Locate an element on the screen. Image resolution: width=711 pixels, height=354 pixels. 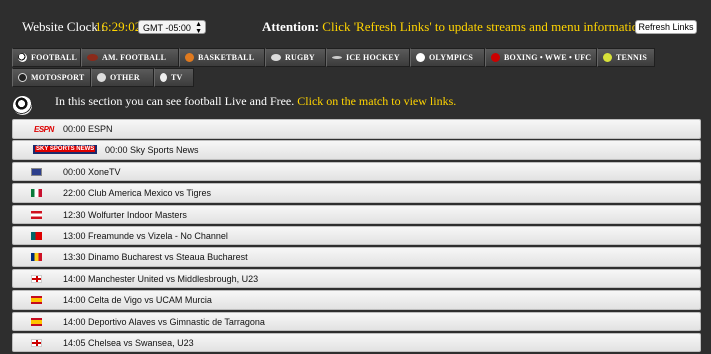
nav-label: OTHER is located at coordinates (125, 77).